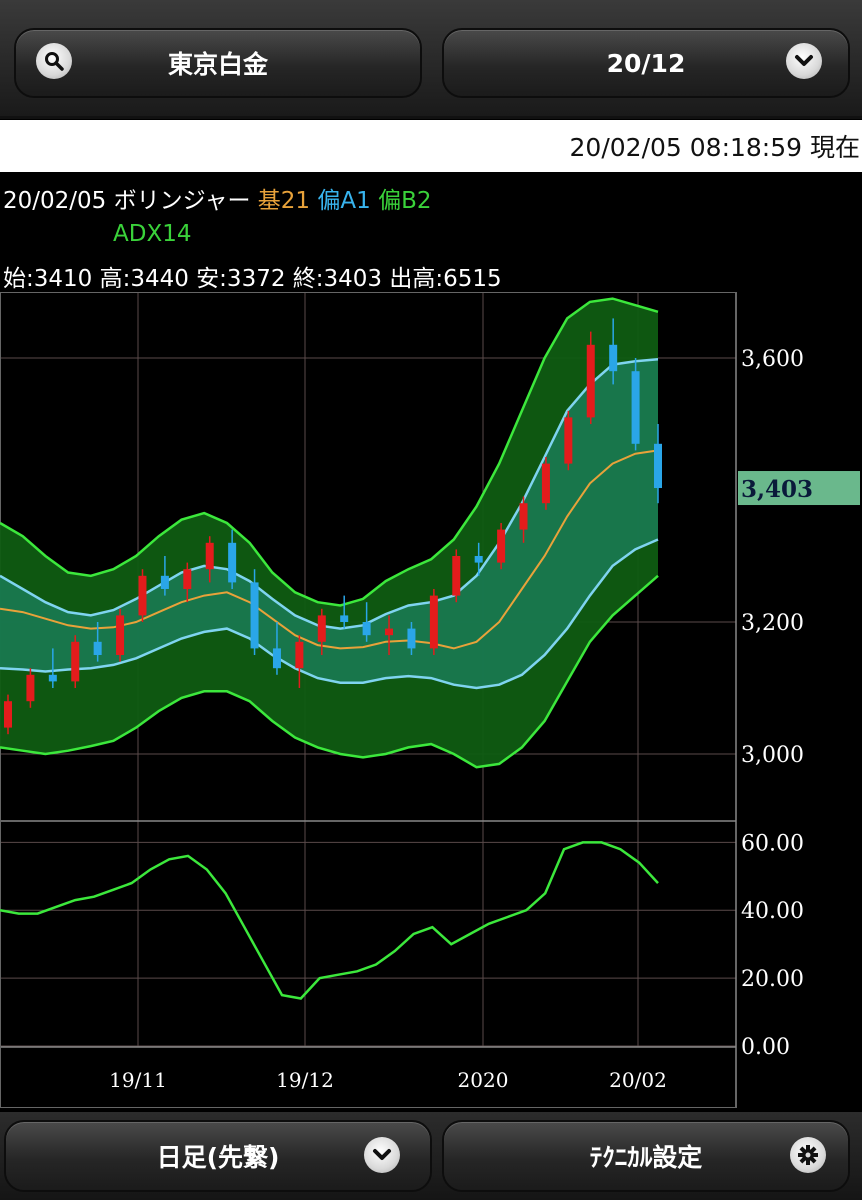 The height and width of the screenshot is (1200, 862). I want to click on technical-settings-button: ﾃｸﾆｶﾙ設定, so click(646, 1156).